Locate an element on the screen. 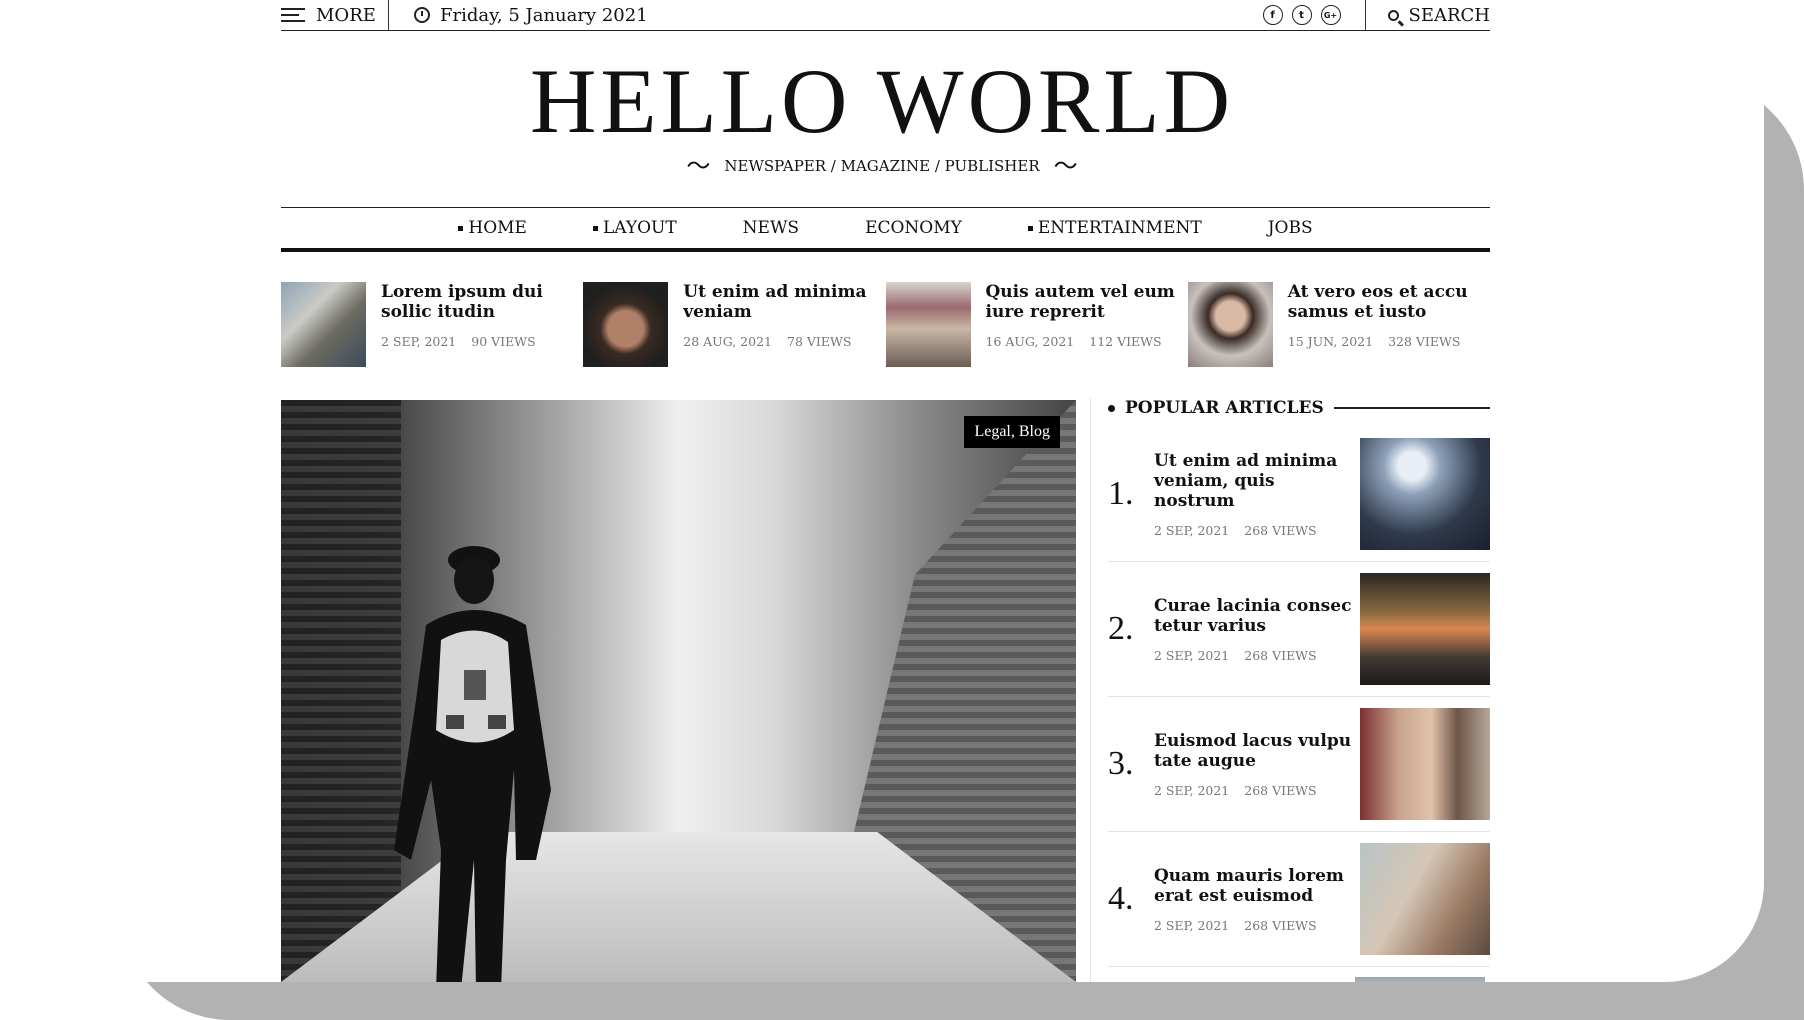 The width and height of the screenshot is (1804, 1020). walking-person-silhouette is located at coordinates (472, 764).